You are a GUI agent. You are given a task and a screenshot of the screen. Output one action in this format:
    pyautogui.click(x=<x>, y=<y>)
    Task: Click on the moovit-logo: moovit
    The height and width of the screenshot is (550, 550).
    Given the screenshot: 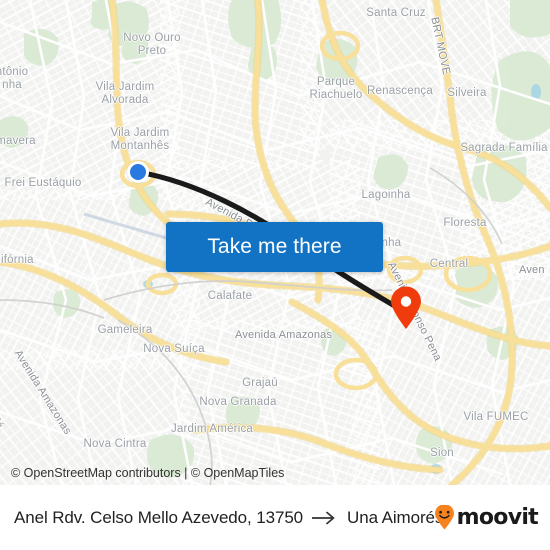 What is the action you would take?
    pyautogui.click(x=486, y=517)
    